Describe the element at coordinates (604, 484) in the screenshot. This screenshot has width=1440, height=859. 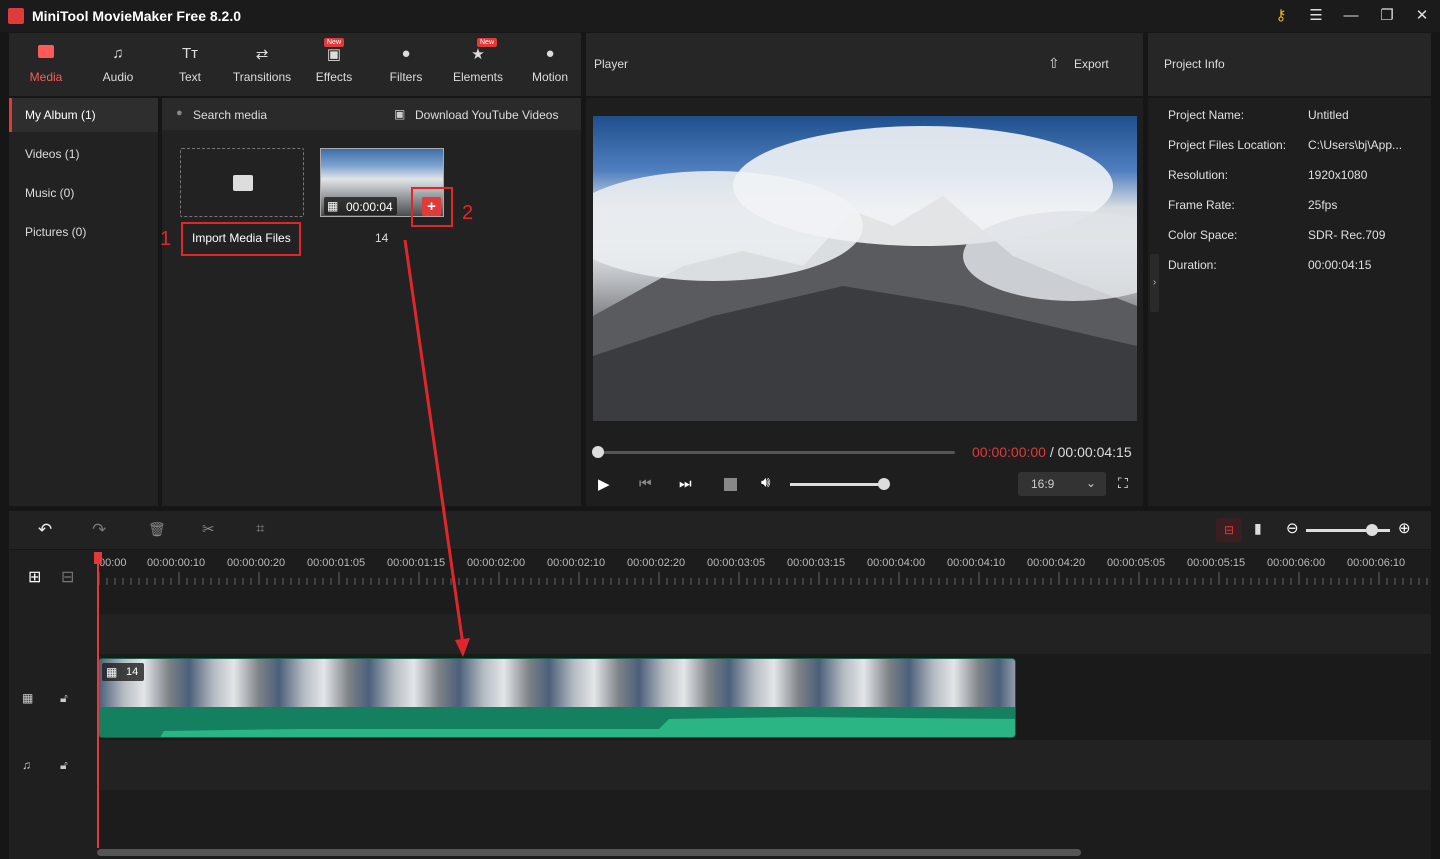
I see `play-button: ▶` at that location.